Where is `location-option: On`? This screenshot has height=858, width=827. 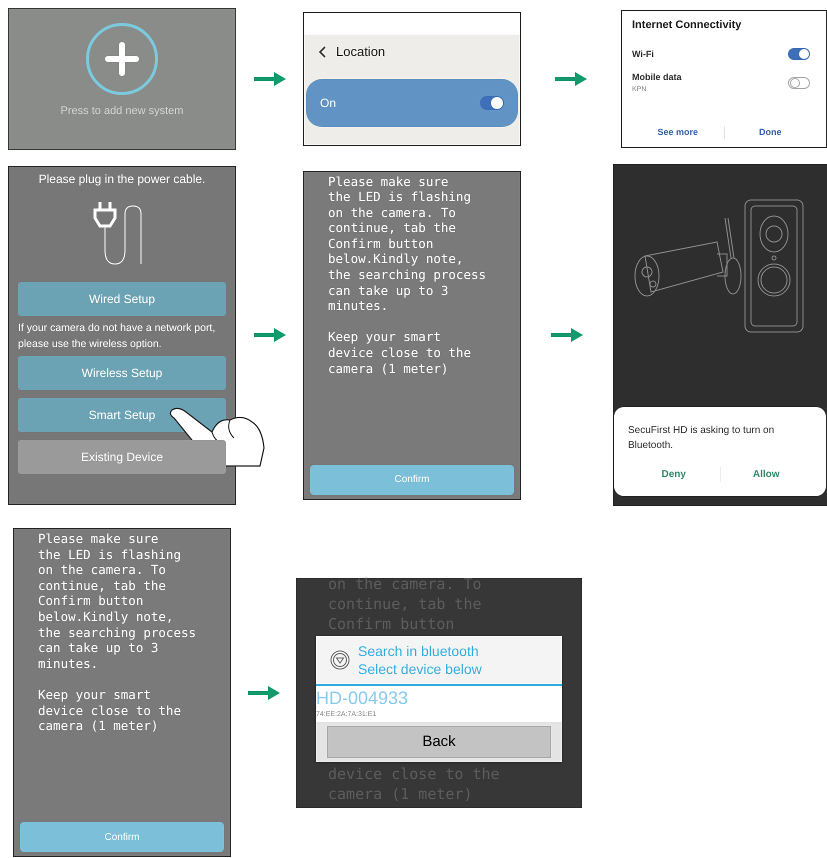 location-option: On is located at coordinates (412, 103).